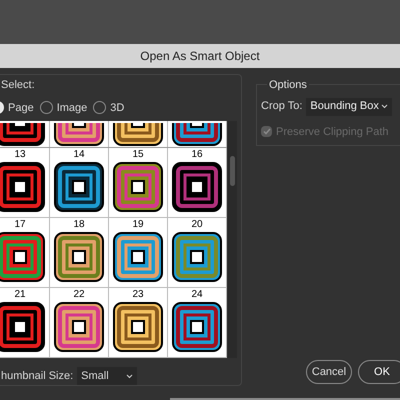  I want to click on thumbnail-number: 24, so click(197, 294).